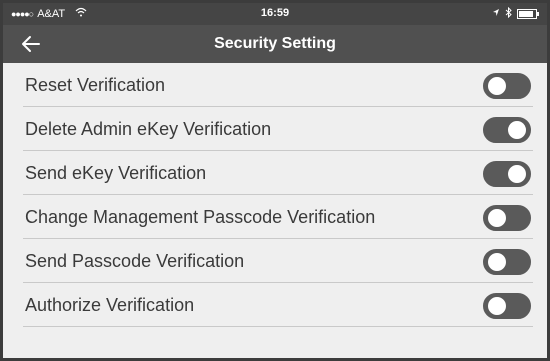 Image resolution: width=550 pixels, height=361 pixels. What do you see at coordinates (148, 129) in the screenshot?
I see `setting-label: Delete Admin eKey Verification` at bounding box center [148, 129].